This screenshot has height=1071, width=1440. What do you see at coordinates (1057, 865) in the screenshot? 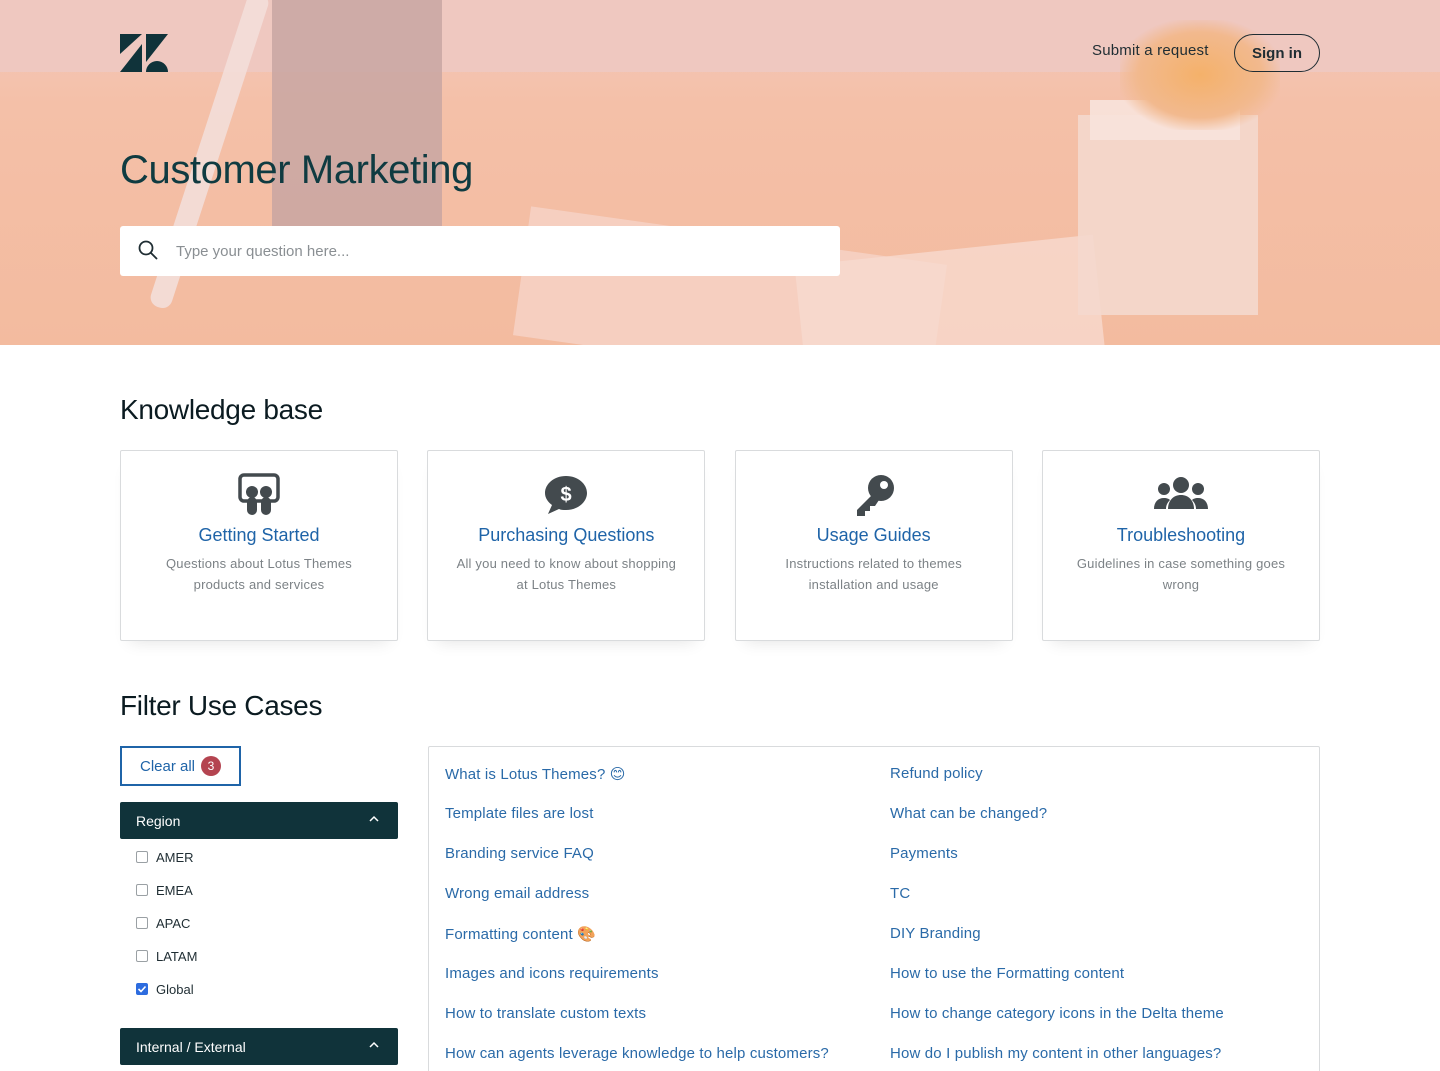
I see `article-link: Payments` at bounding box center [1057, 865].